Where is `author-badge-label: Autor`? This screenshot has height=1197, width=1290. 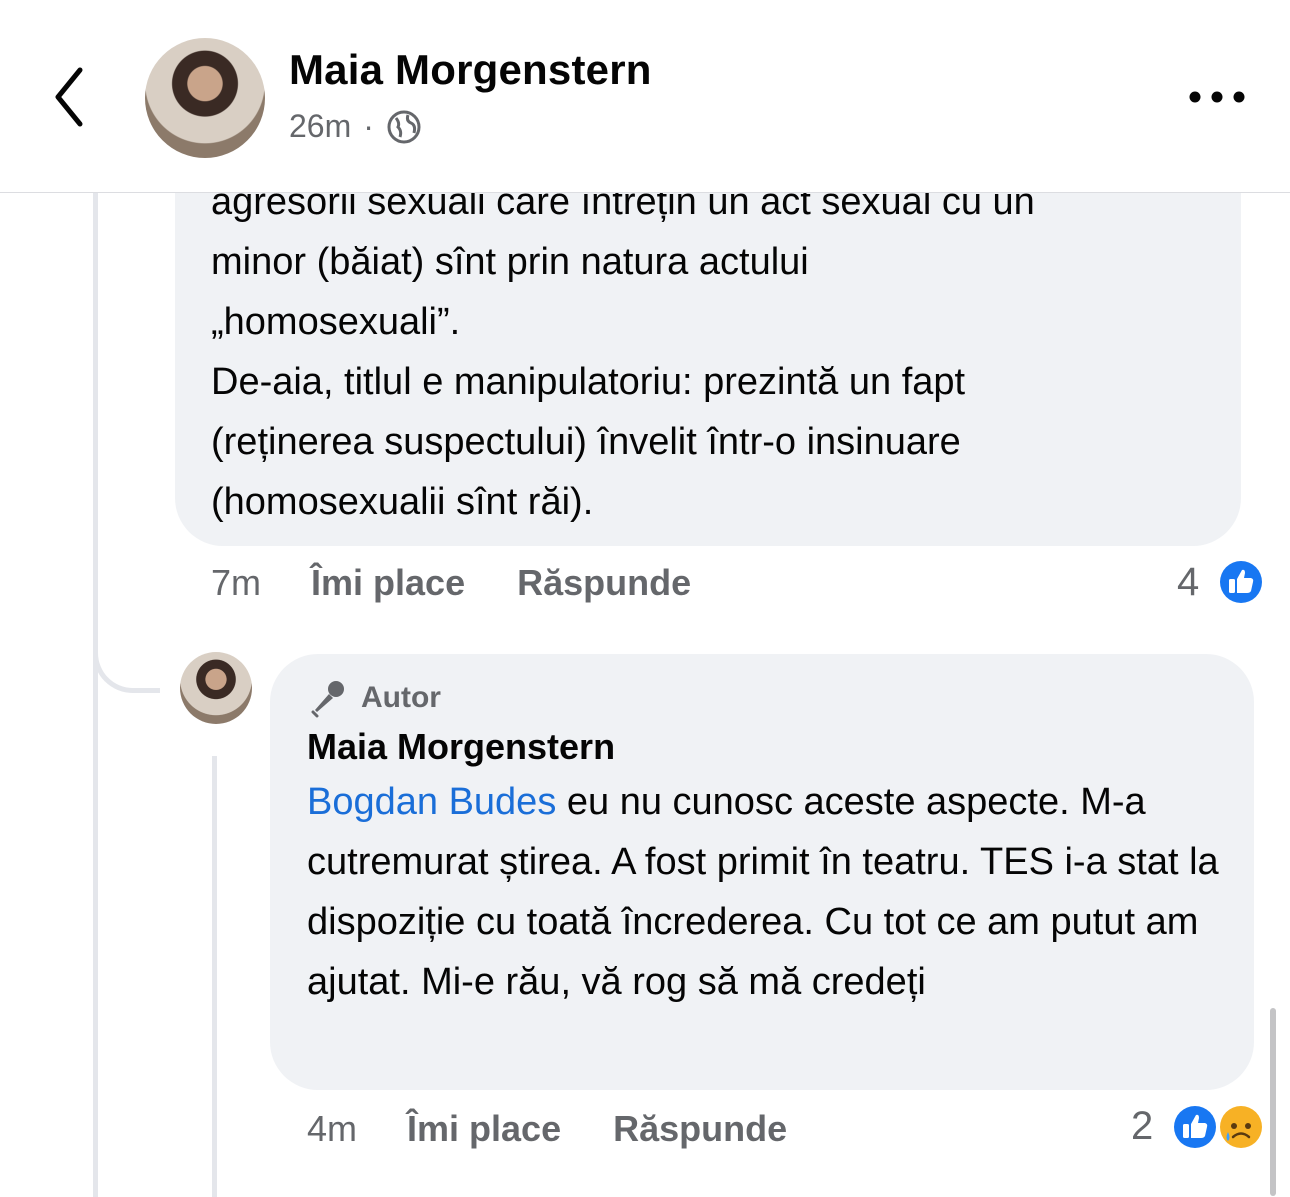
author-badge-label: Autor is located at coordinates (401, 697).